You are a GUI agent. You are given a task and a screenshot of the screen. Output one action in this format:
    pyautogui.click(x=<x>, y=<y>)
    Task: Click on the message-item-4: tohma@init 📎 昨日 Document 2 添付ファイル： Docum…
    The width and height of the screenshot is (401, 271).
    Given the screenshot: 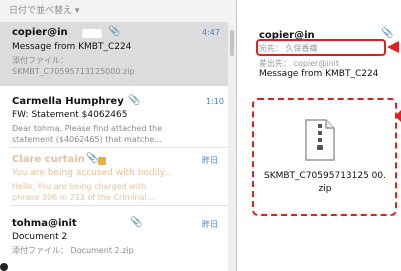 What is the action you would take?
    pyautogui.click(x=114, y=240)
    